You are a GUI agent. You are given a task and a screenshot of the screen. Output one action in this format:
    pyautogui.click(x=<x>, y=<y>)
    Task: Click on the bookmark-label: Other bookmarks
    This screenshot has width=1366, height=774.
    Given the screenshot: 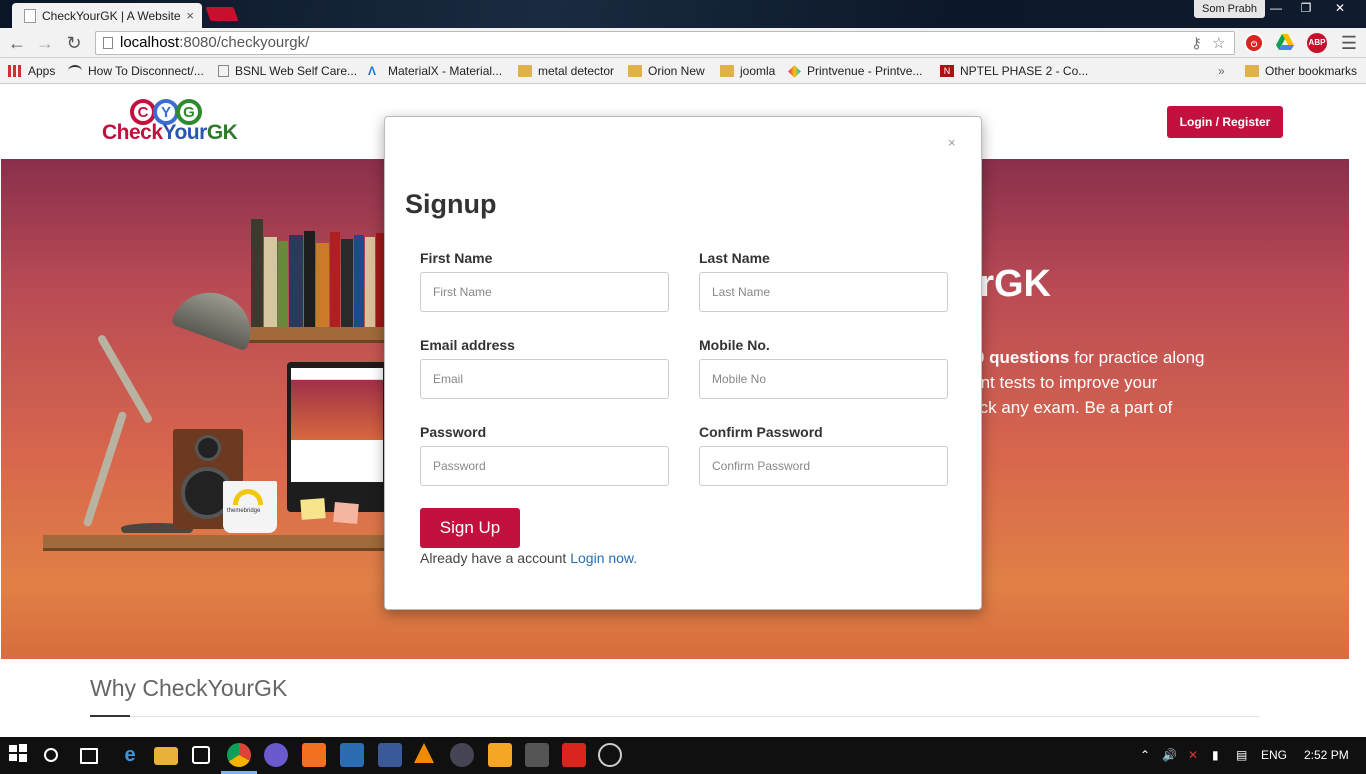 What is the action you would take?
    pyautogui.click(x=1311, y=71)
    